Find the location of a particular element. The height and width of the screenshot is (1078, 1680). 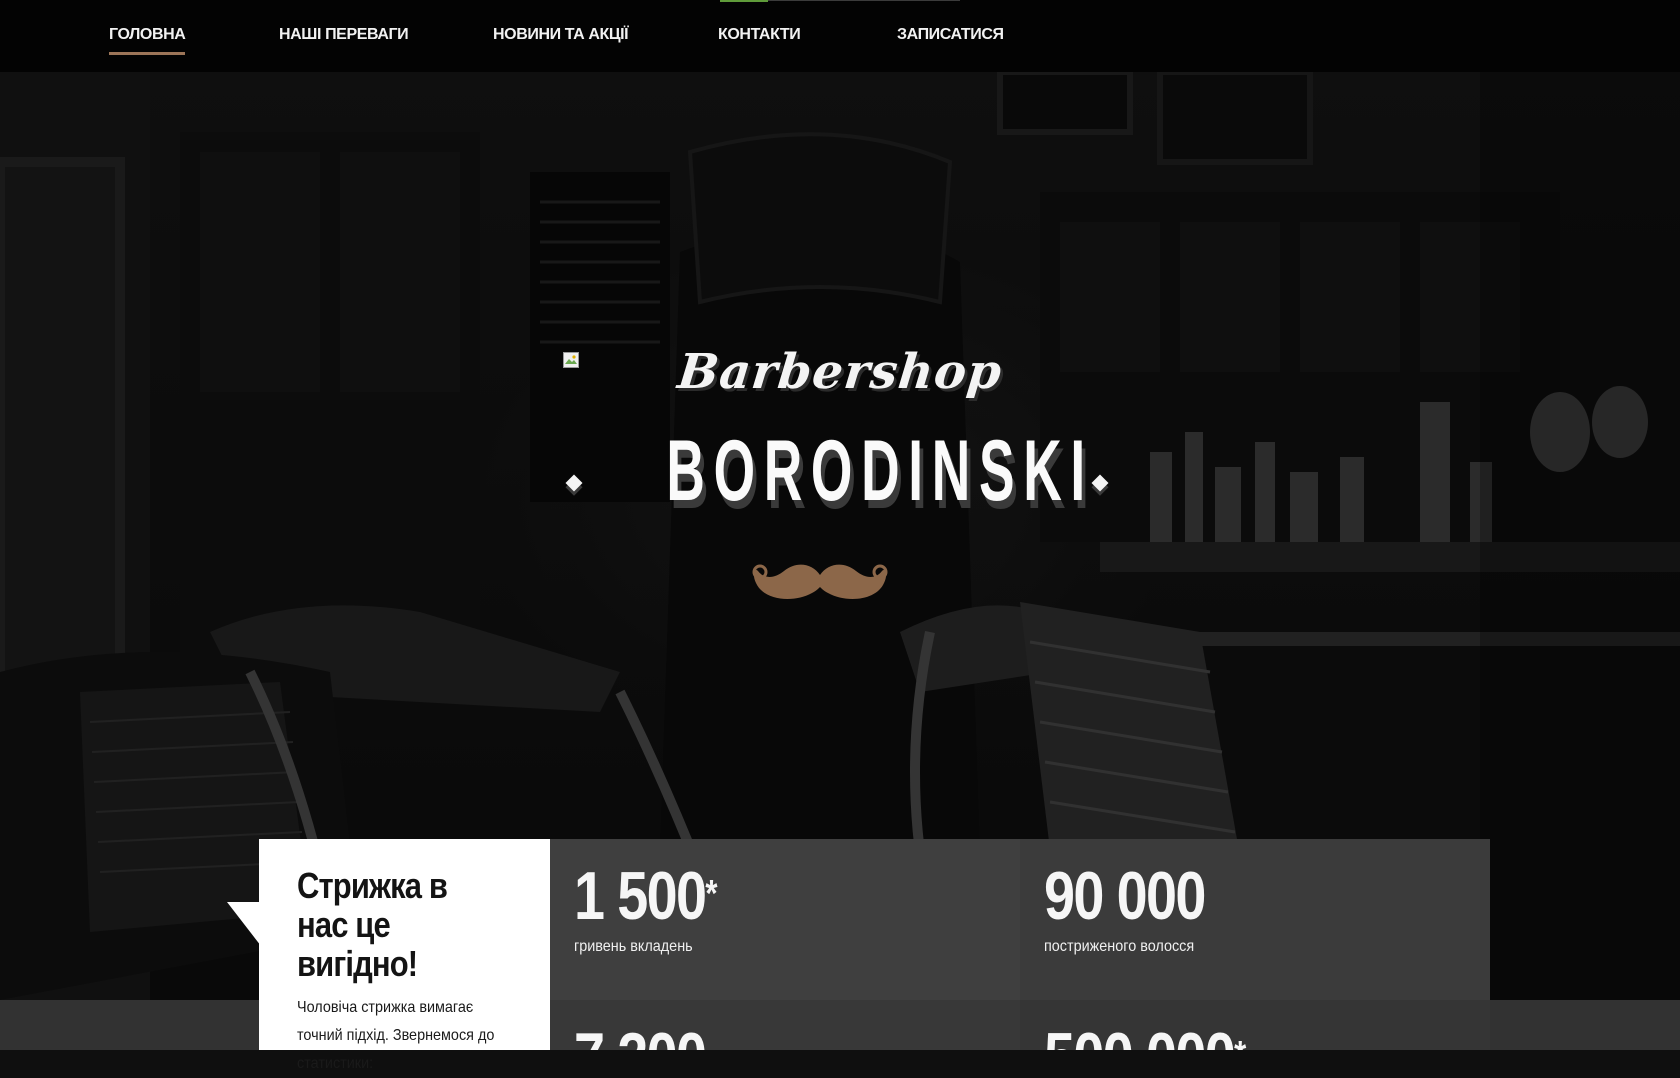

intro-card-flag is located at coordinates (244, 924).